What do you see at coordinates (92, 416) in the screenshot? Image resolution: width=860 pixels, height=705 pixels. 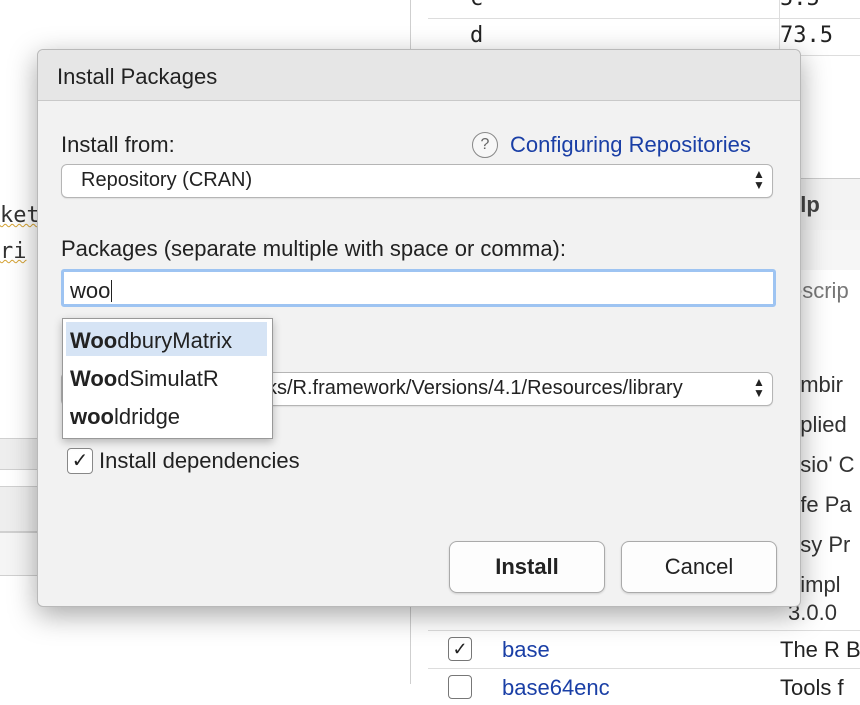 I see `autocomplete-match: woo` at bounding box center [92, 416].